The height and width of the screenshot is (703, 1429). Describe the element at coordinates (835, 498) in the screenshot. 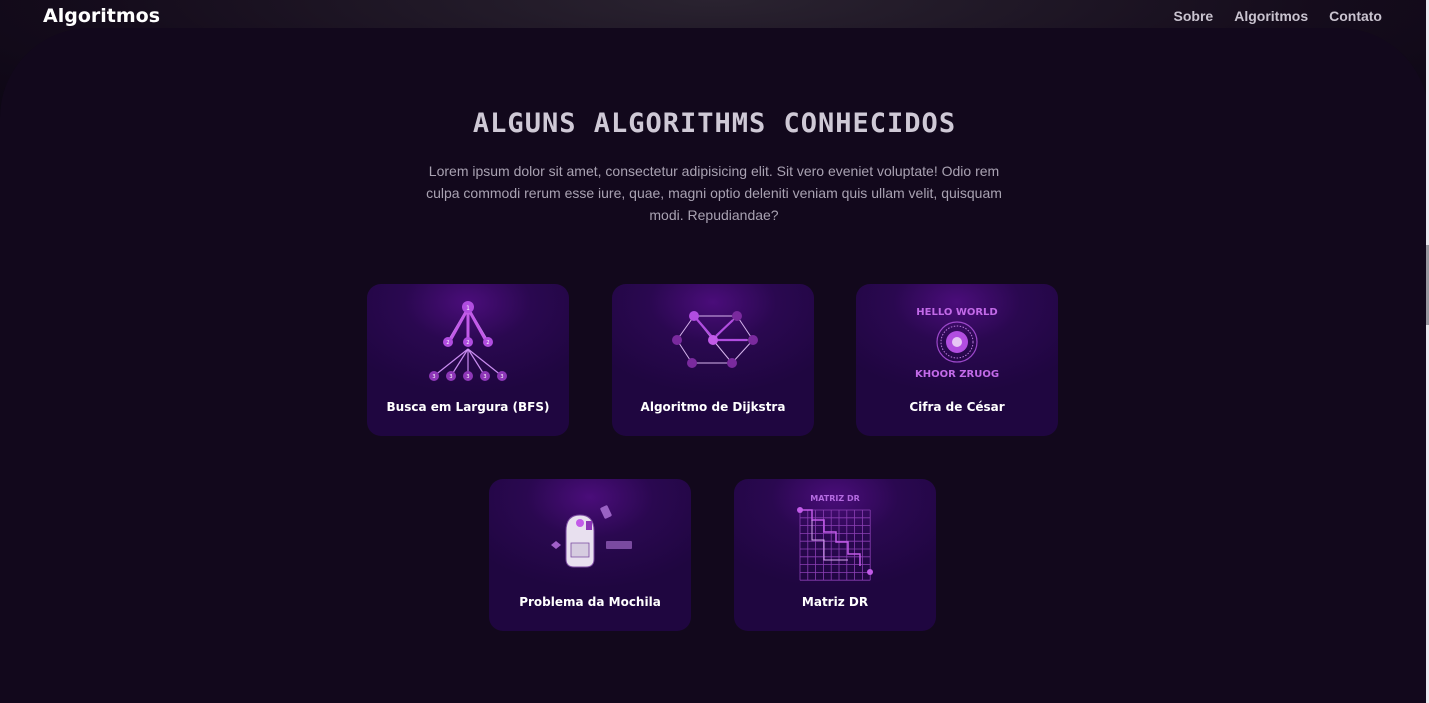

I see `matrix-art-title: MATRIZ DR` at that location.